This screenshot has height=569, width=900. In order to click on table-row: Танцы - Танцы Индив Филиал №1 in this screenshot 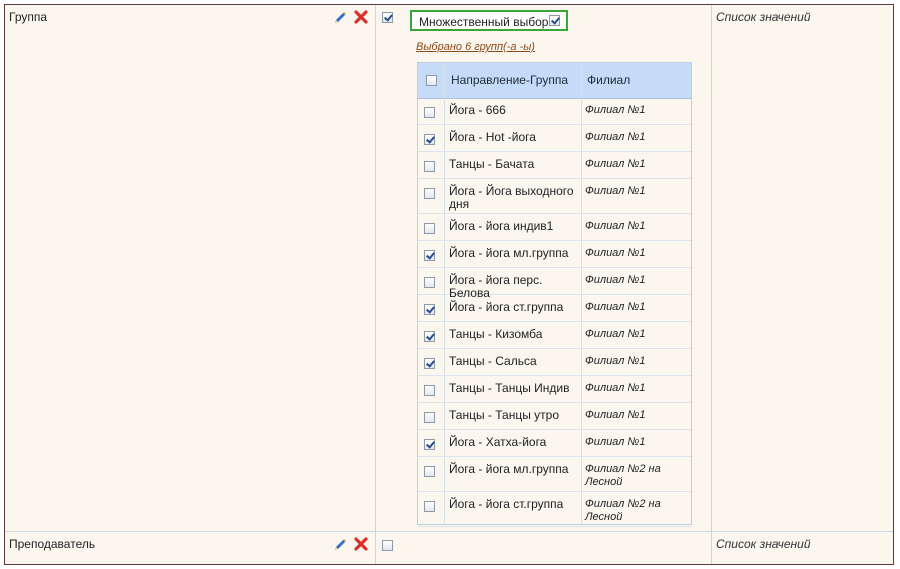, I will do `click(554, 389)`.